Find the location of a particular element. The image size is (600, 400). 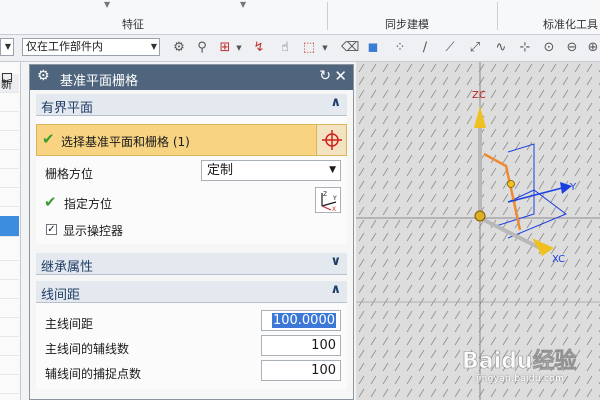

minor-lines-count-input: 100 is located at coordinates (301, 345).